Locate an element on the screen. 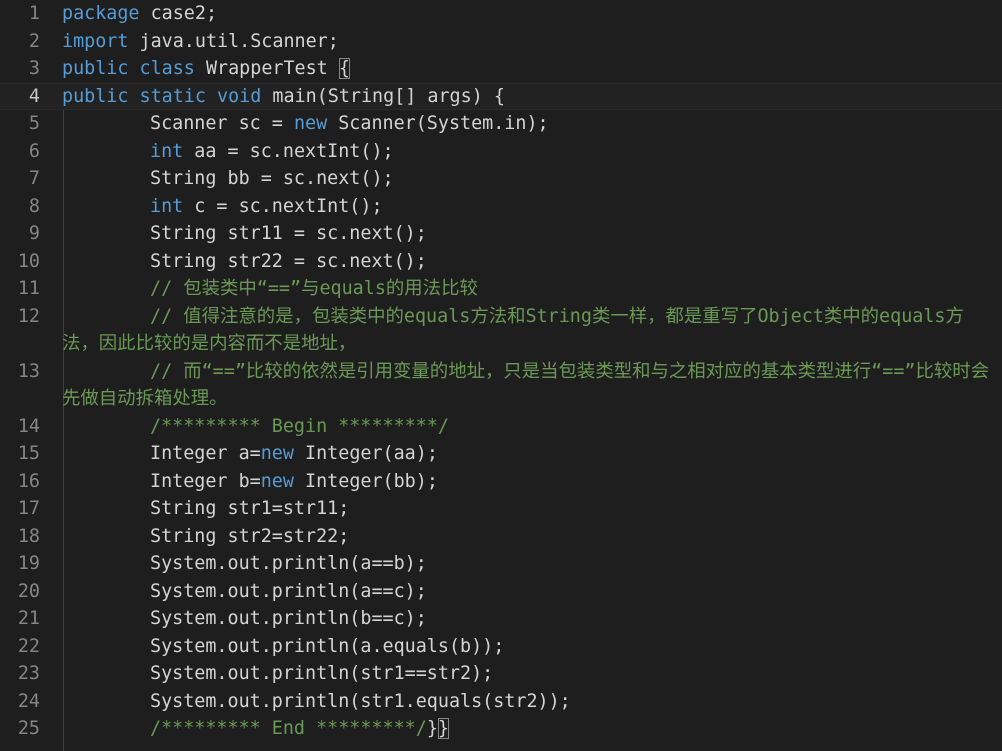  line-number: 7 is located at coordinates (34, 178).